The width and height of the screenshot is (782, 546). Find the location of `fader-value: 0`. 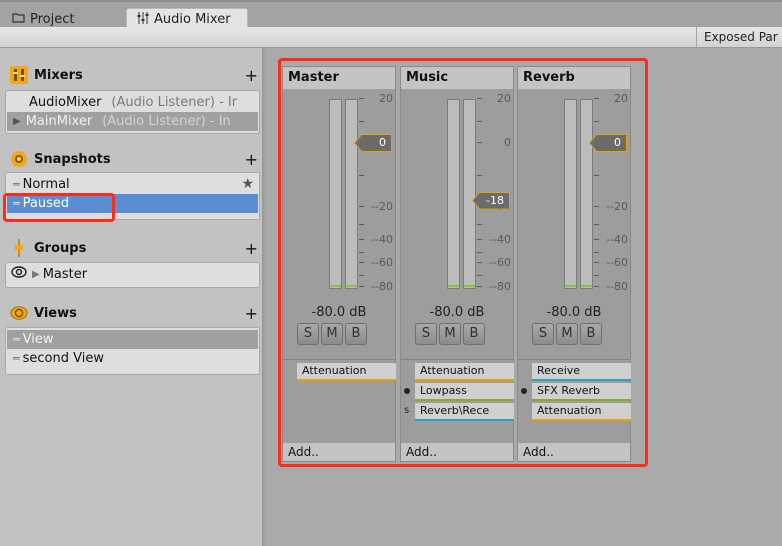

fader-value: 0 is located at coordinates (373, 143).